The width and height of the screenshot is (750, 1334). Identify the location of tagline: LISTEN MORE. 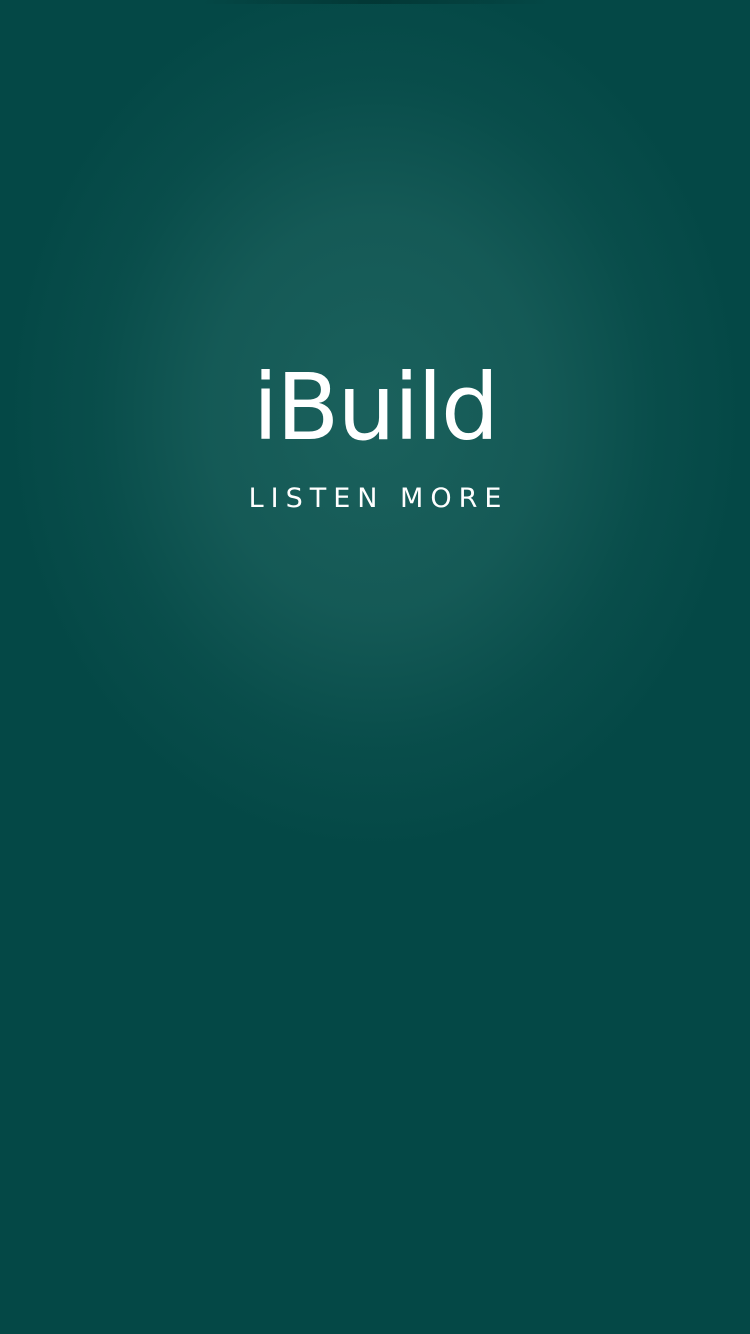
(378, 498).